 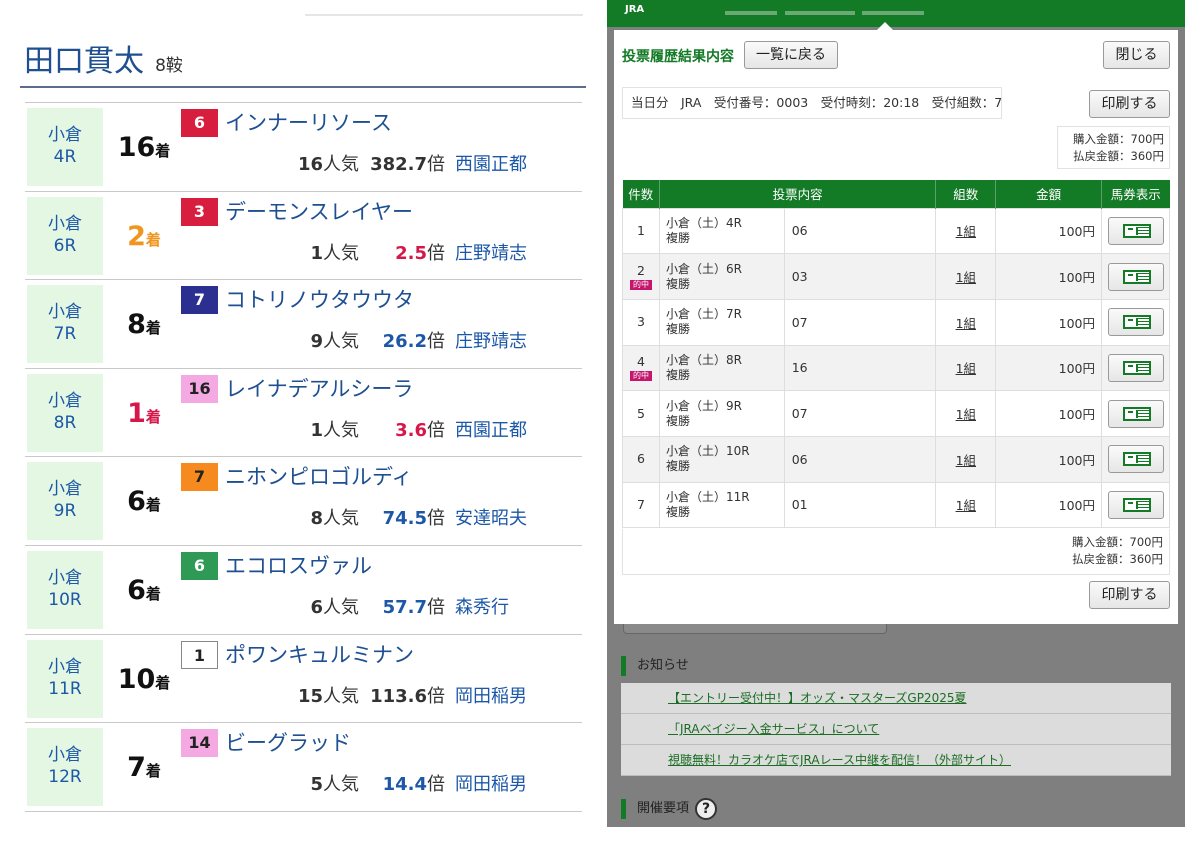 I want to click on popularity: 5人気, so click(x=302, y=785).